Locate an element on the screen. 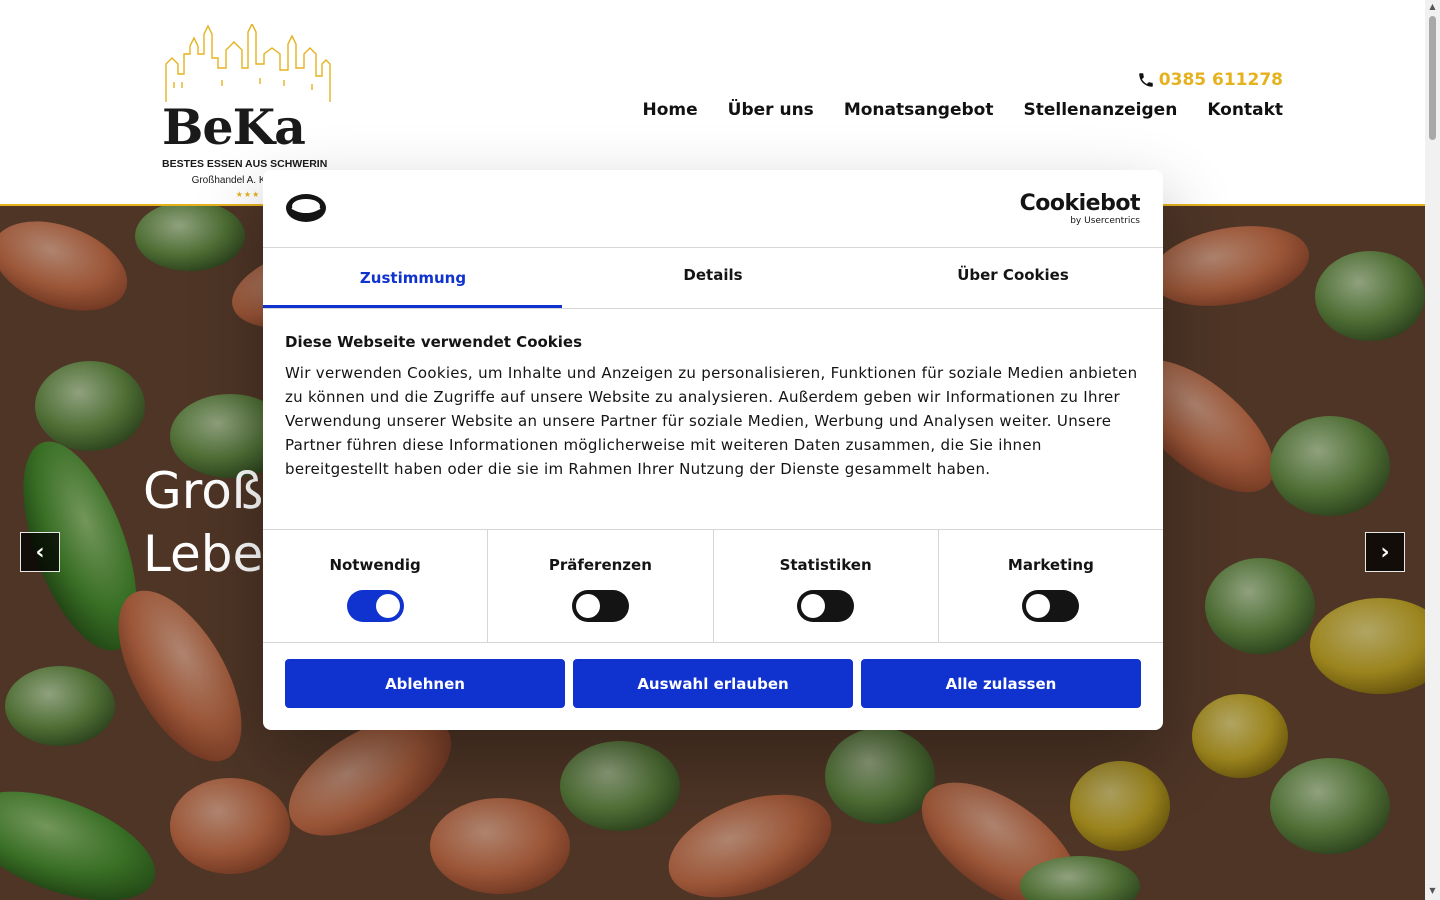  phone-icon is located at coordinates (1146, 80).